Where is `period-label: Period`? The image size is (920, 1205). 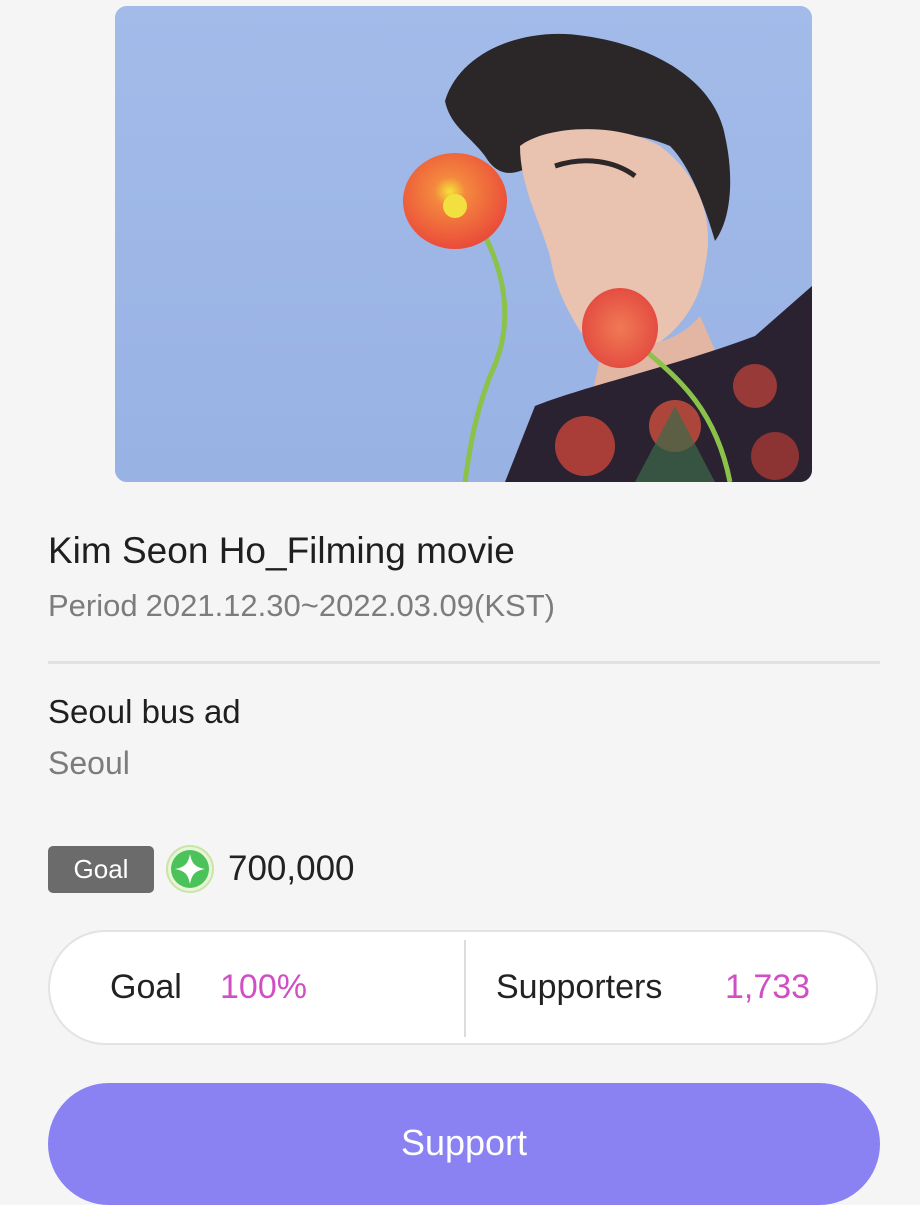 period-label: Period is located at coordinates (93, 605).